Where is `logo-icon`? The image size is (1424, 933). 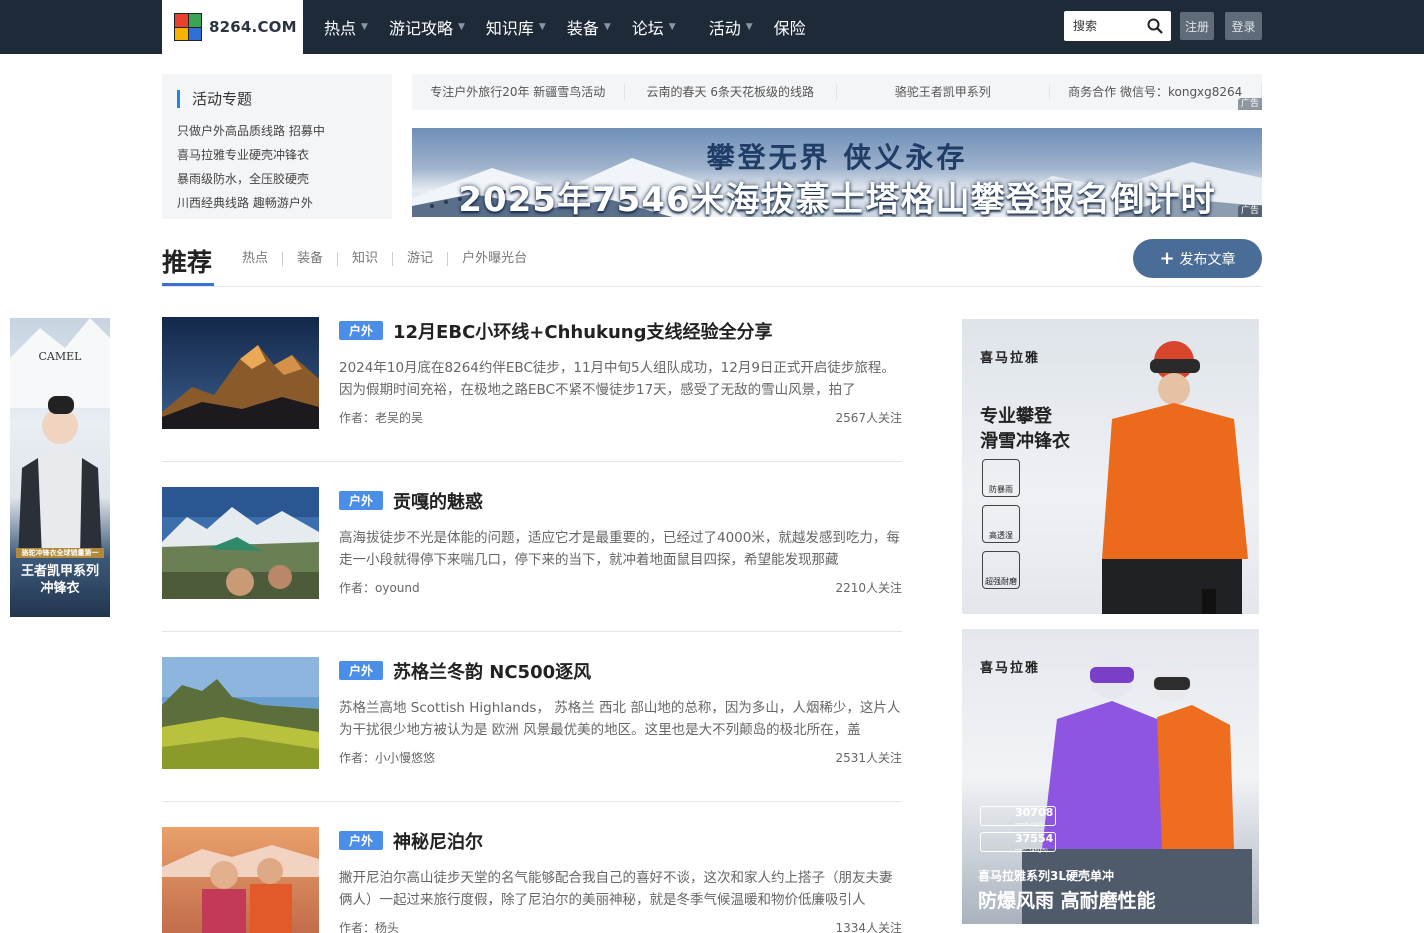 logo-icon is located at coordinates (188, 27).